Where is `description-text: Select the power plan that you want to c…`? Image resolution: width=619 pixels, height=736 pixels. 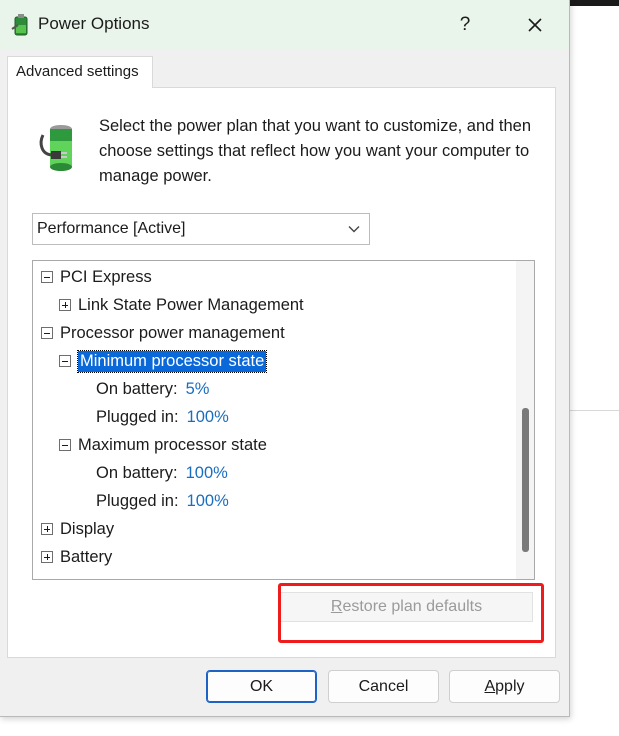
description-text: Select the power plan that you want to c… is located at coordinates (315, 151).